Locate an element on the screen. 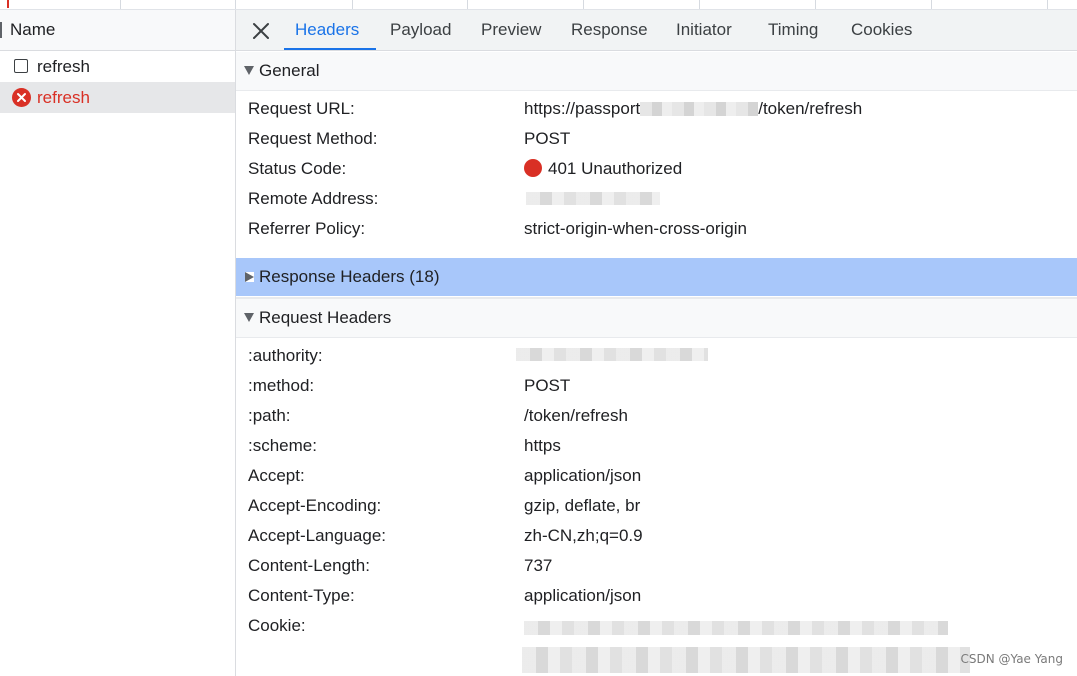  header-key: Accept-Encoding: is located at coordinates (315, 505).